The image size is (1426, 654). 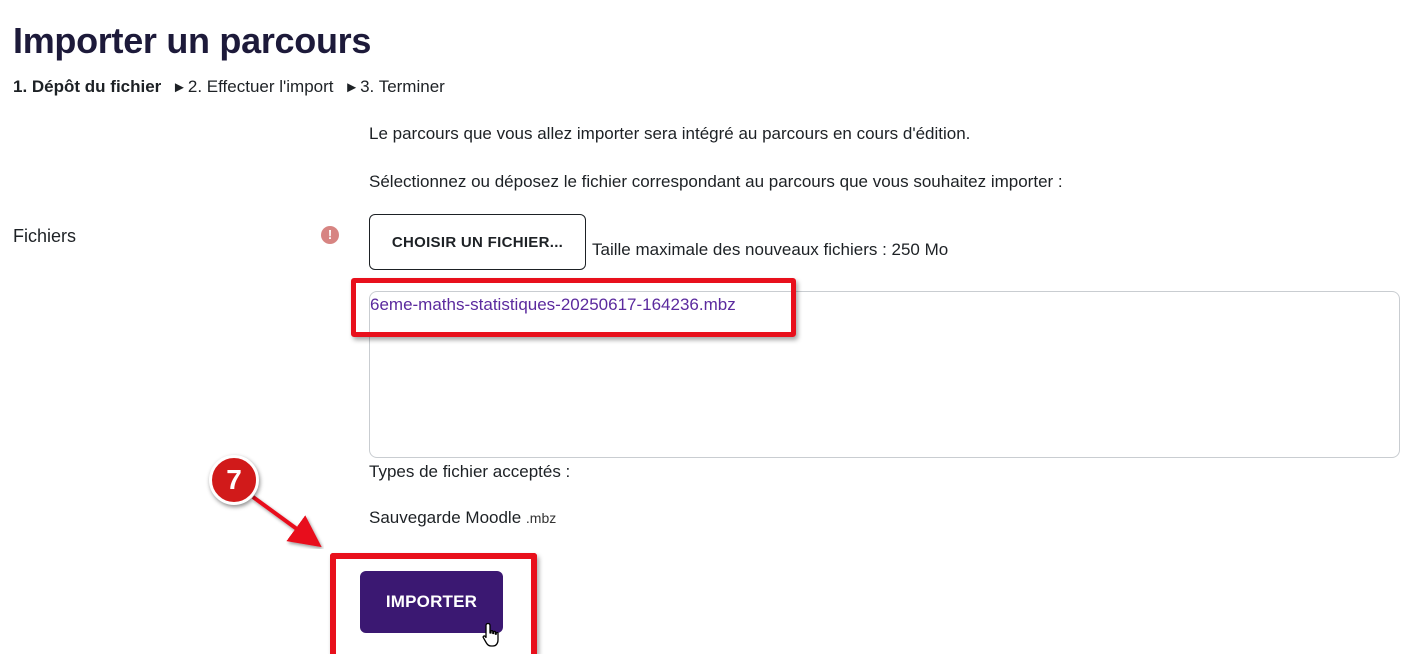 I want to click on step-3: 3. Terminer, so click(x=402, y=86).